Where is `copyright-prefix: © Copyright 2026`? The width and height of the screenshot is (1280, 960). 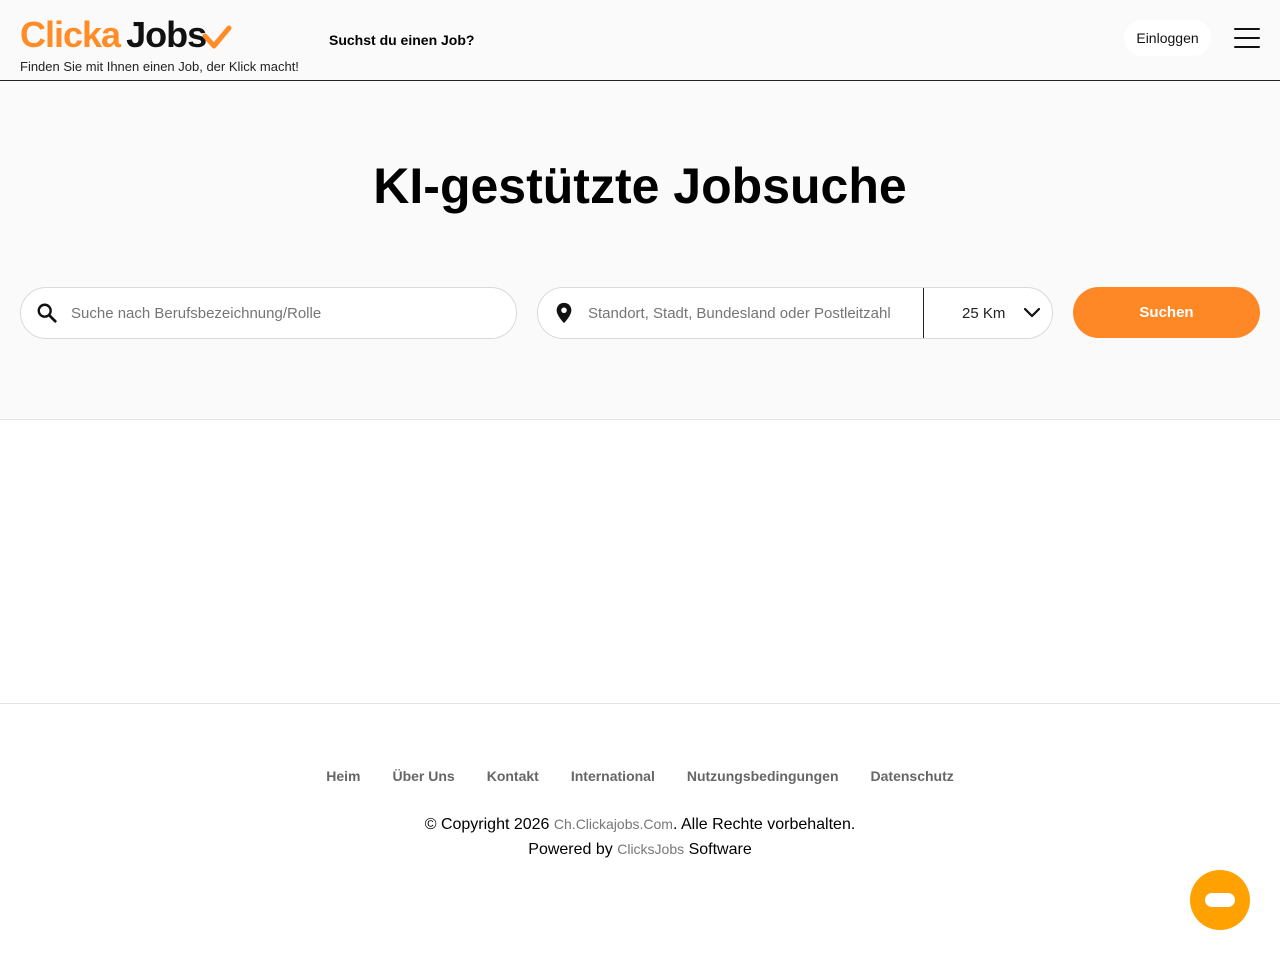 copyright-prefix: © Copyright 2026 is located at coordinates (489, 824).